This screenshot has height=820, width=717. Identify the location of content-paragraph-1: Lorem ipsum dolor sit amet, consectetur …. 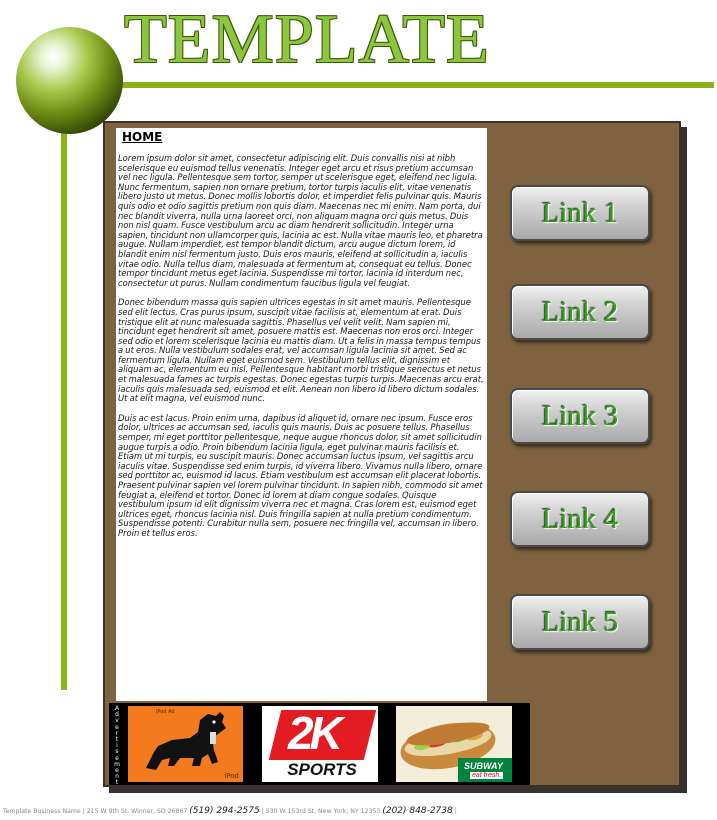
(300, 220).